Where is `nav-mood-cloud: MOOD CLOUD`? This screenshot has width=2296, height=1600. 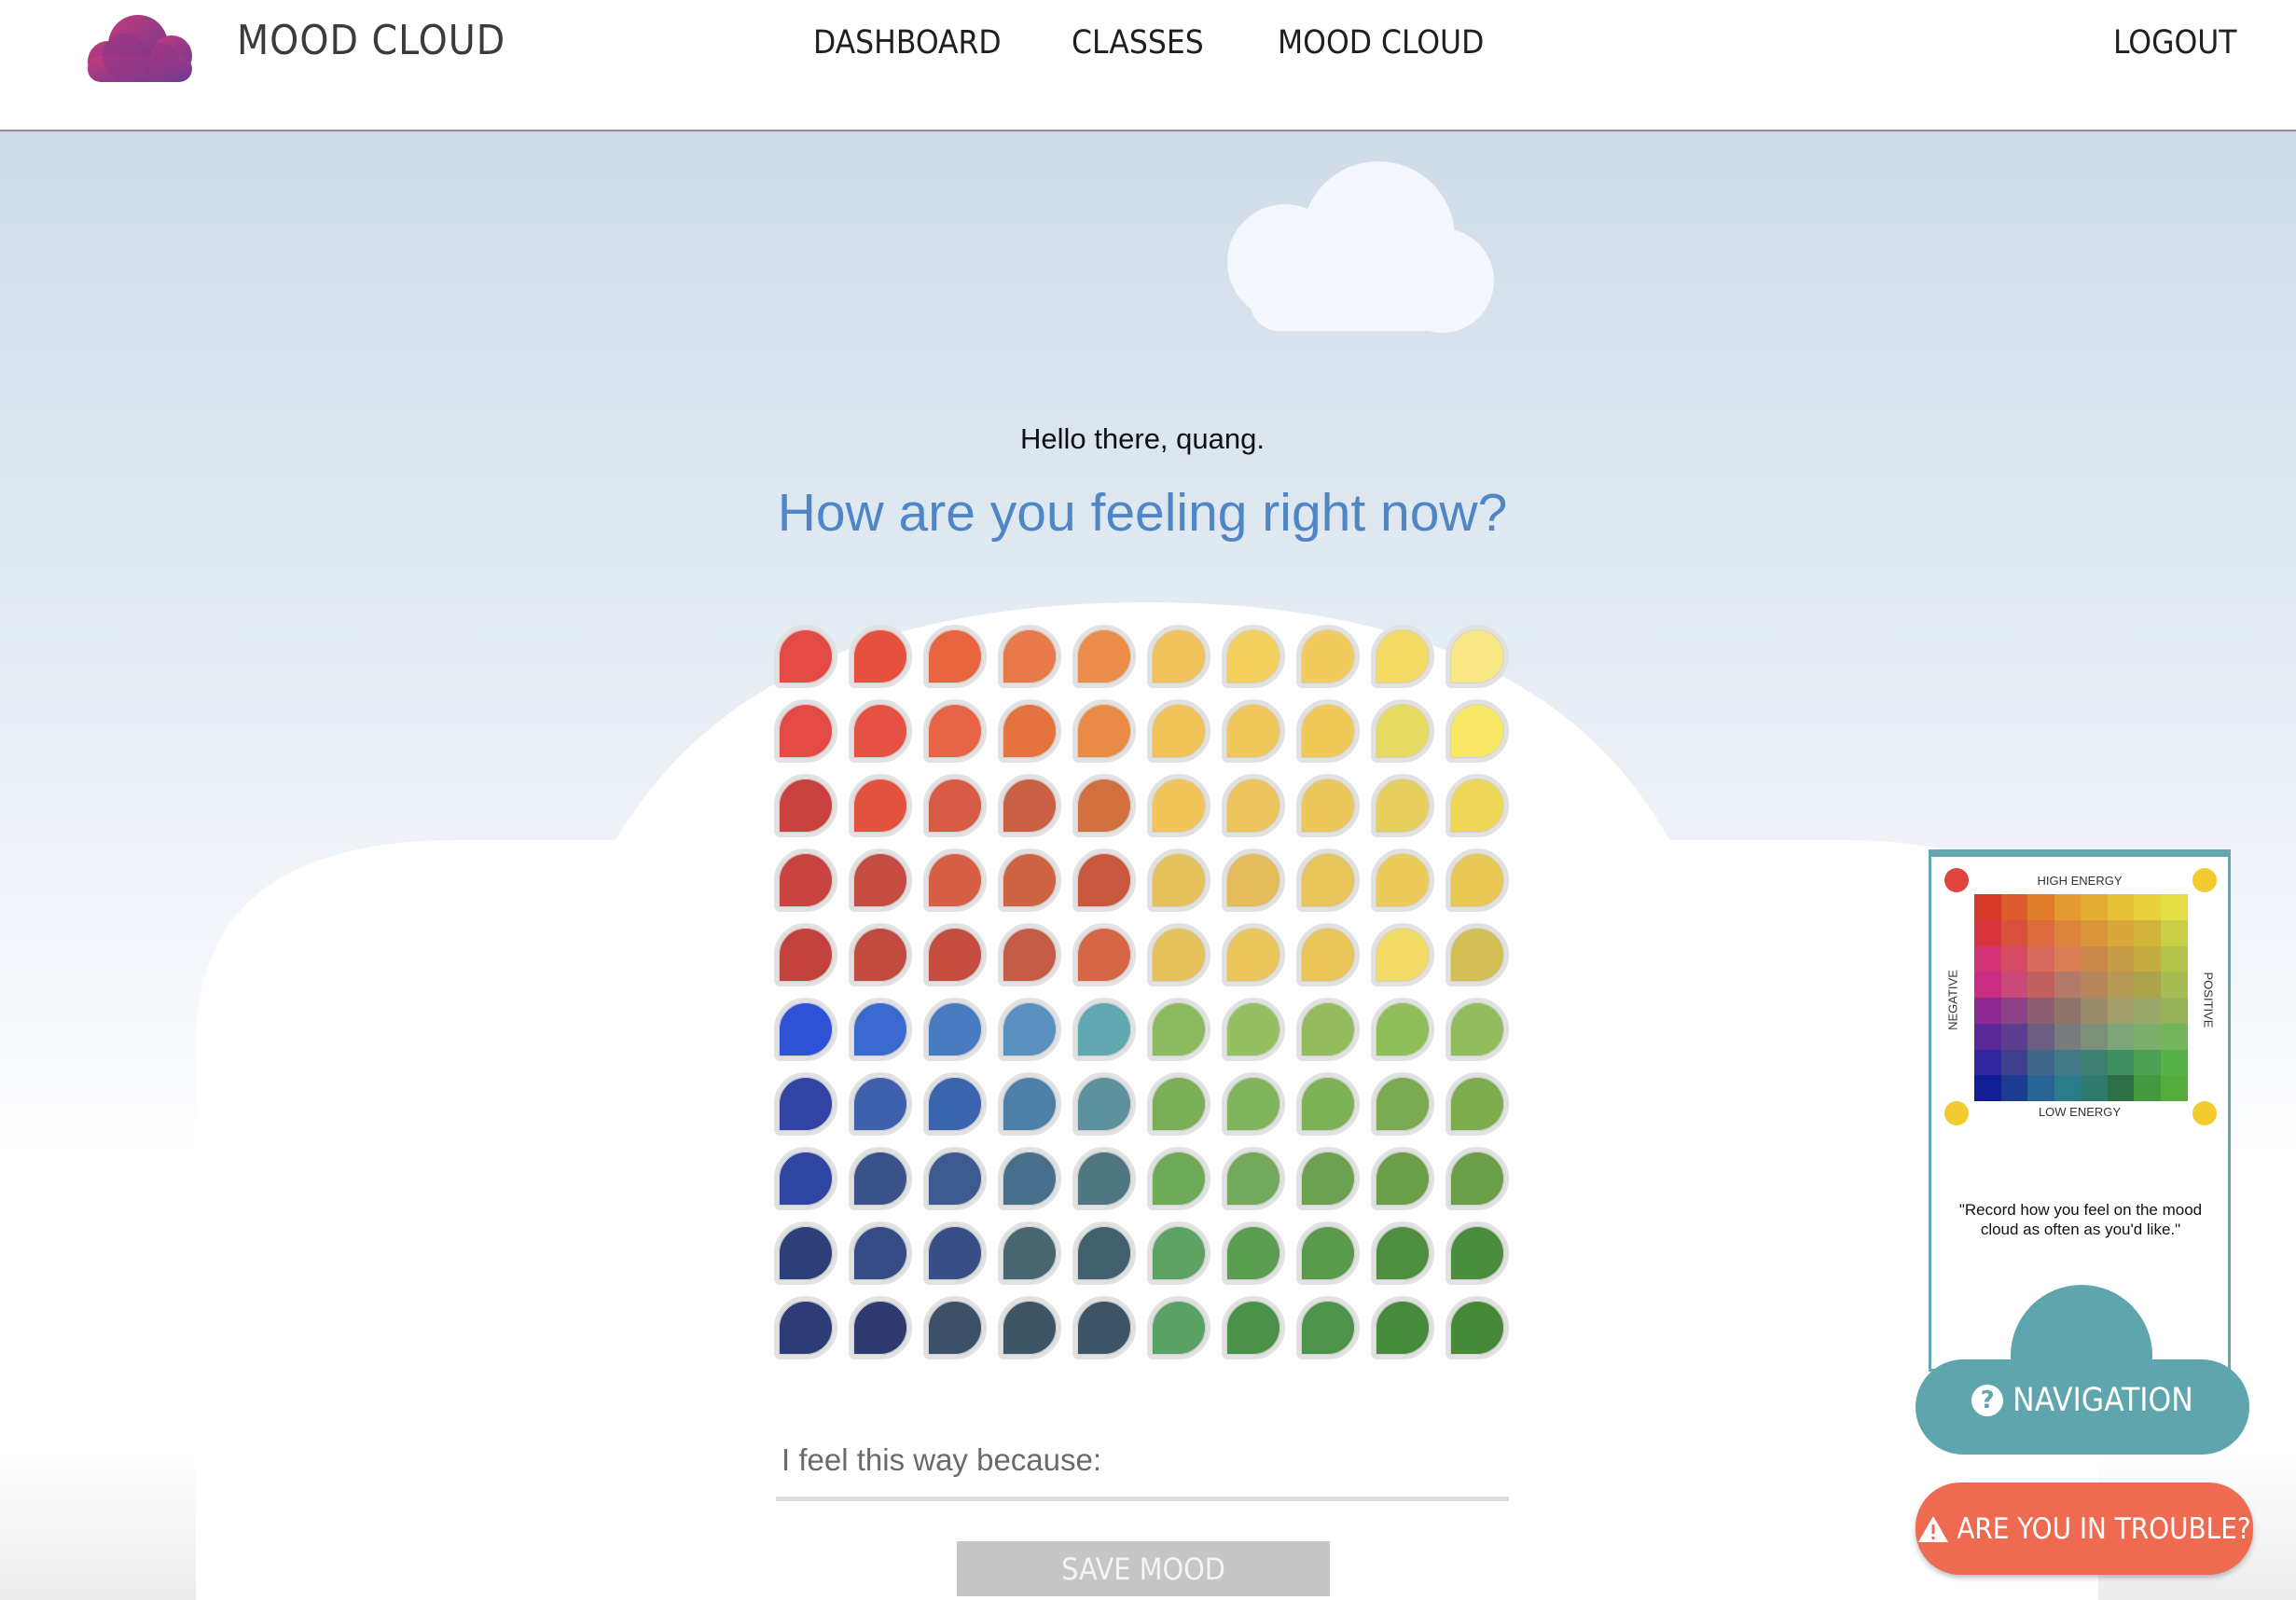 nav-mood-cloud: MOOD CLOUD is located at coordinates (1381, 43).